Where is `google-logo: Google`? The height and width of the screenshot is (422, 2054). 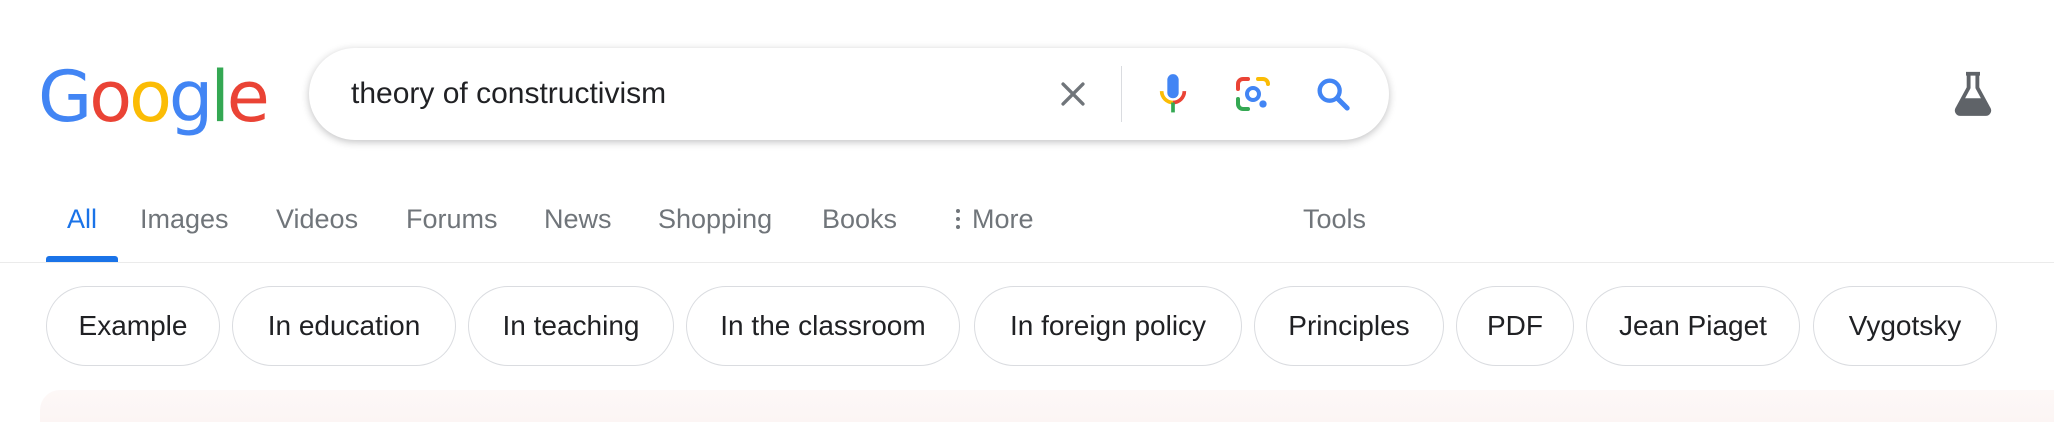 google-logo: Google is located at coordinates (154, 97).